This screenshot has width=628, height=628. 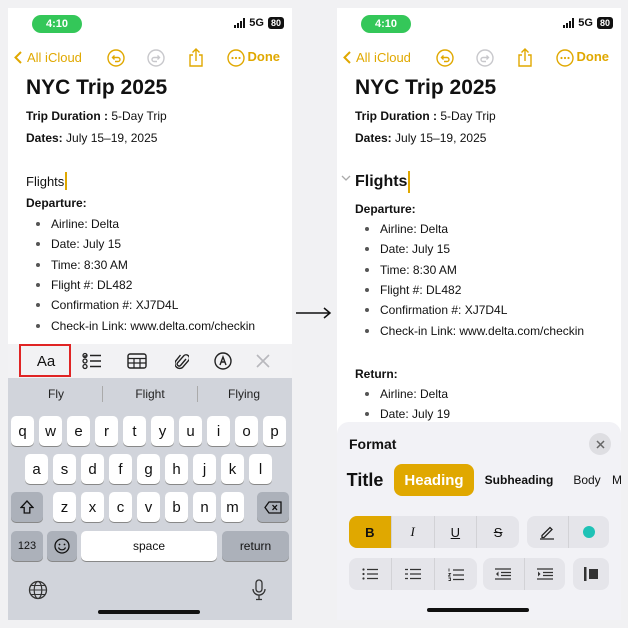 I want to click on suggestion-bar: Fly Flight Flying, so click(x=150, y=394).